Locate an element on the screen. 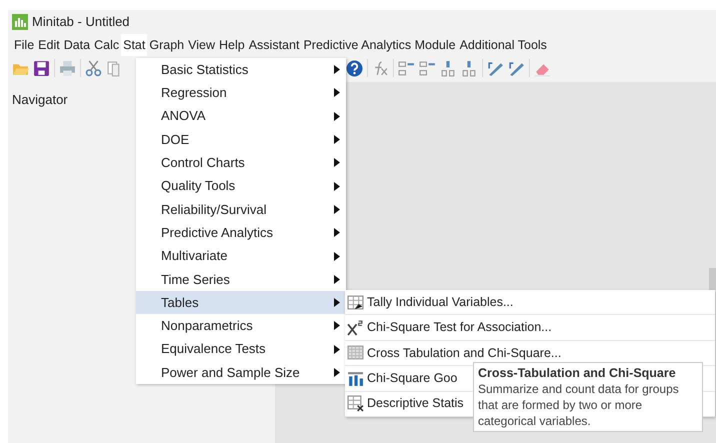  menu-item: Equivalence Tests is located at coordinates (241, 349).